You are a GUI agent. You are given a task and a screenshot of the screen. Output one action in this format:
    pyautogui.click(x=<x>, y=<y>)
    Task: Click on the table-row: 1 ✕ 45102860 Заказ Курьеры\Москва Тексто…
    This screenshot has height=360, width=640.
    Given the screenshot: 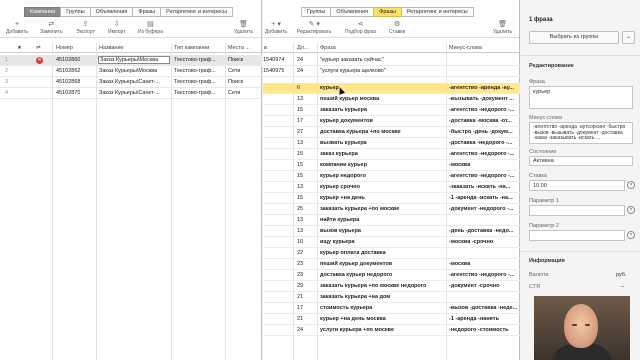 What is the action you would take?
    pyautogui.click(x=131, y=60)
    